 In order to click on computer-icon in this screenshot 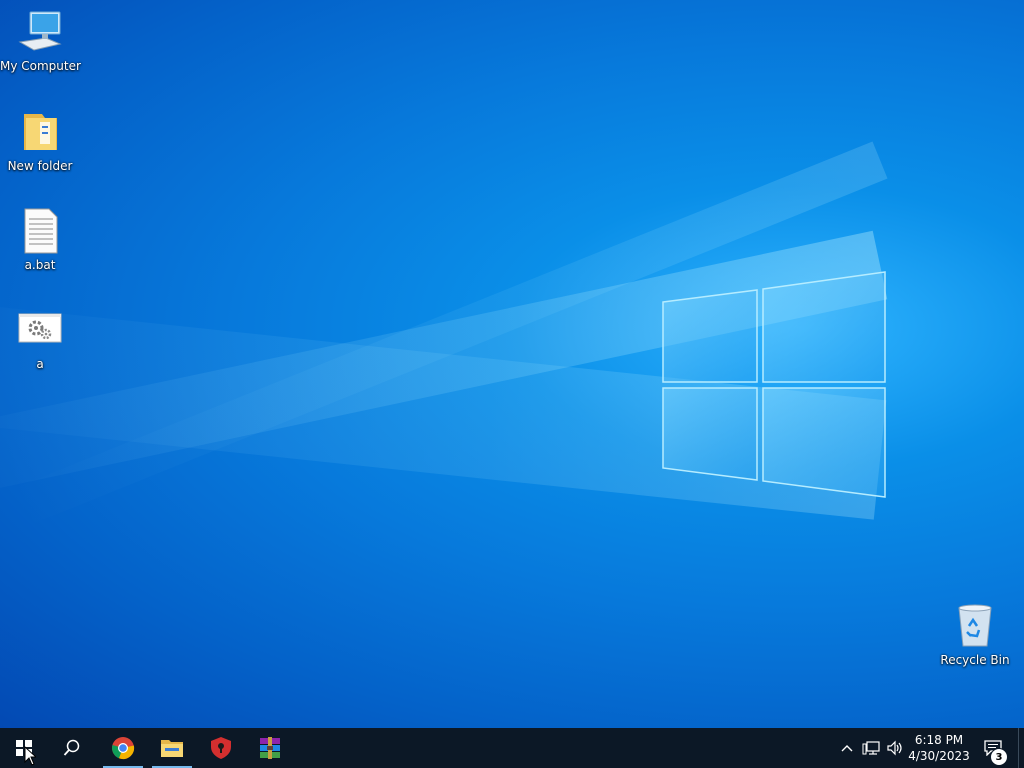, I will do `click(40, 31)`.